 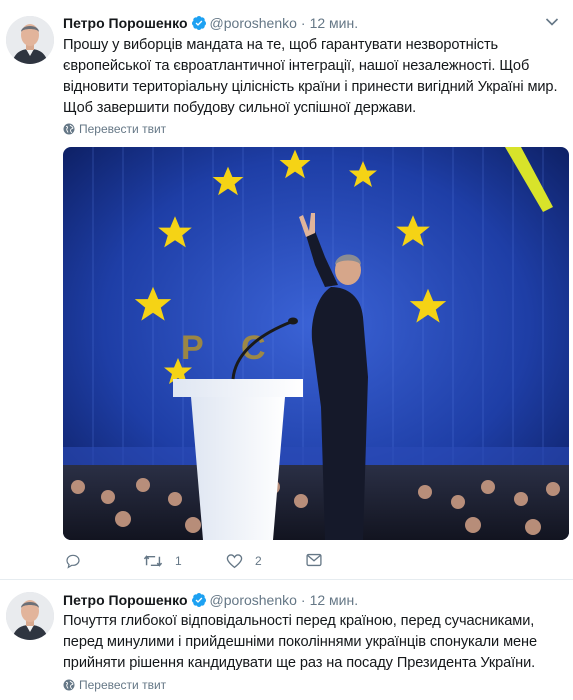 What do you see at coordinates (244, 561) in the screenshot?
I see `like-button: 2` at bounding box center [244, 561].